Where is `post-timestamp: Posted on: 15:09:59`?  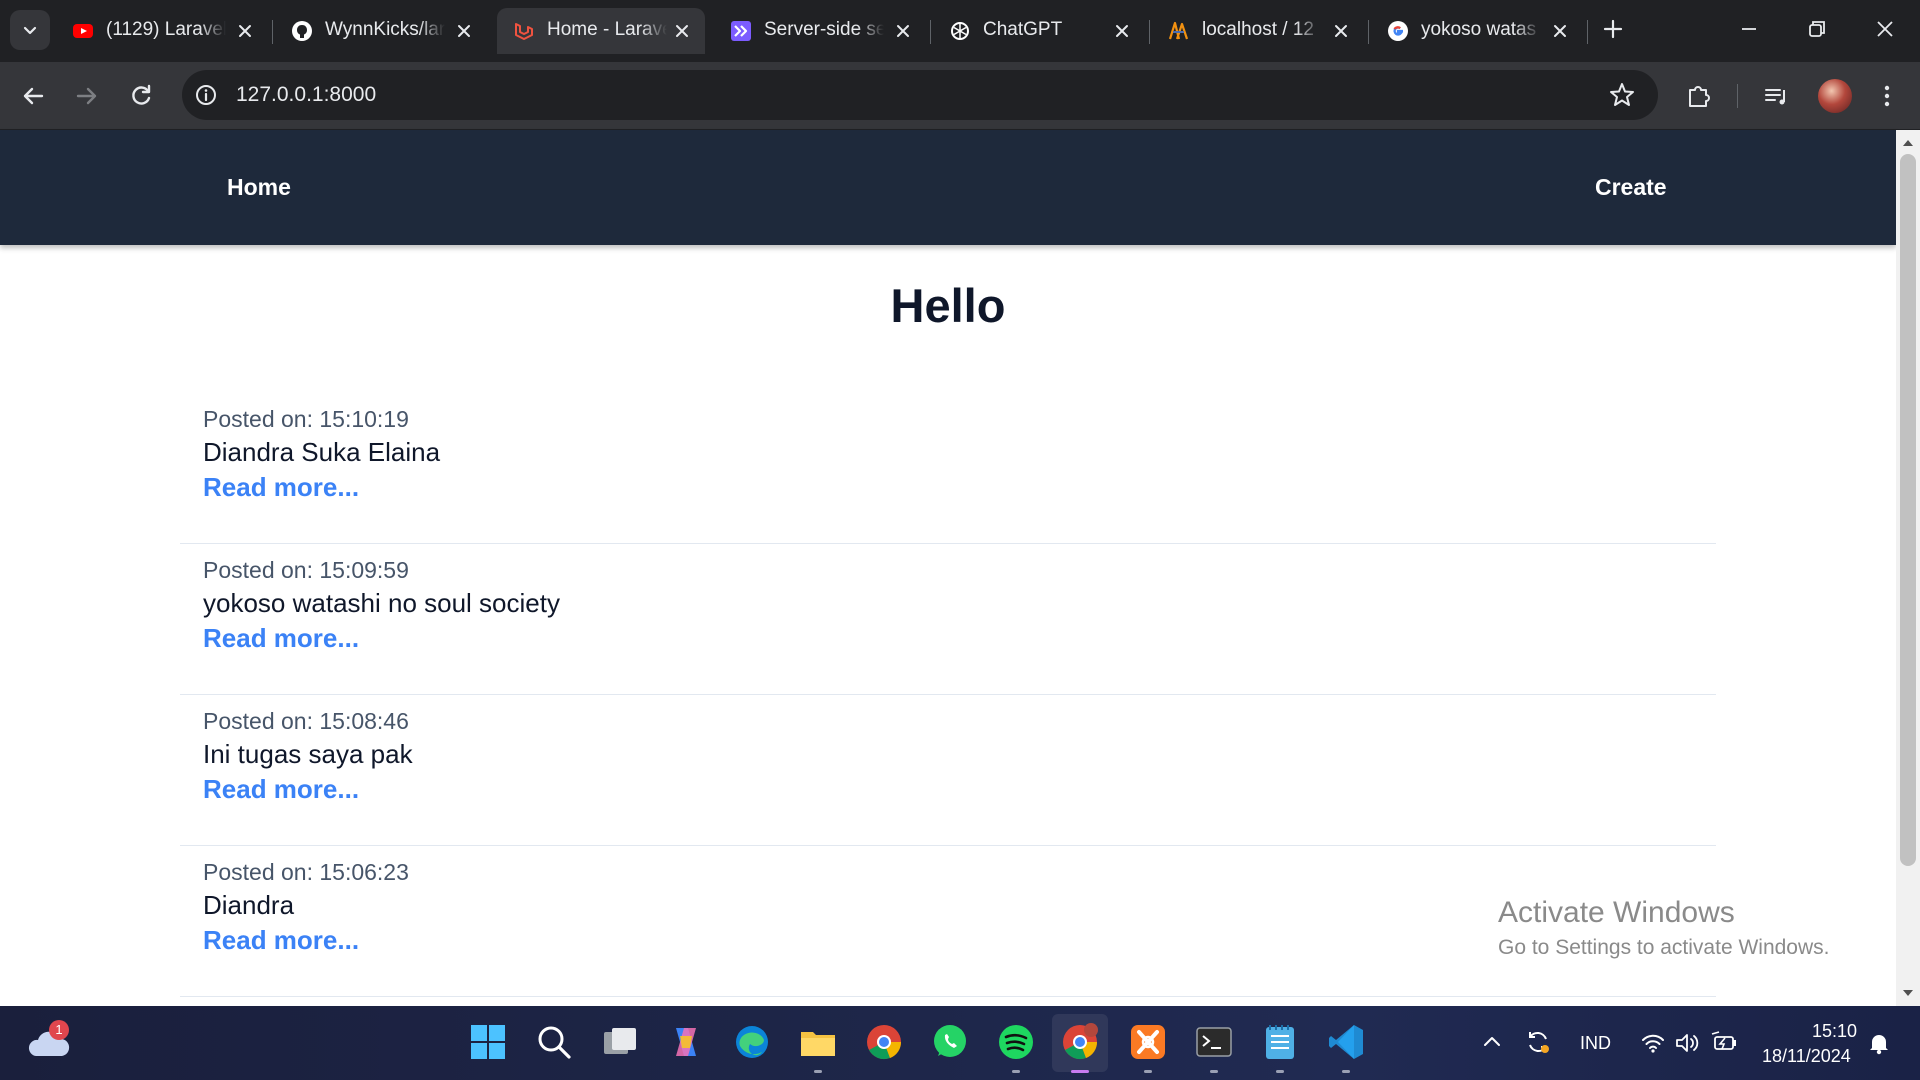 post-timestamp: Posted on: 15:09:59 is located at coordinates (306, 570).